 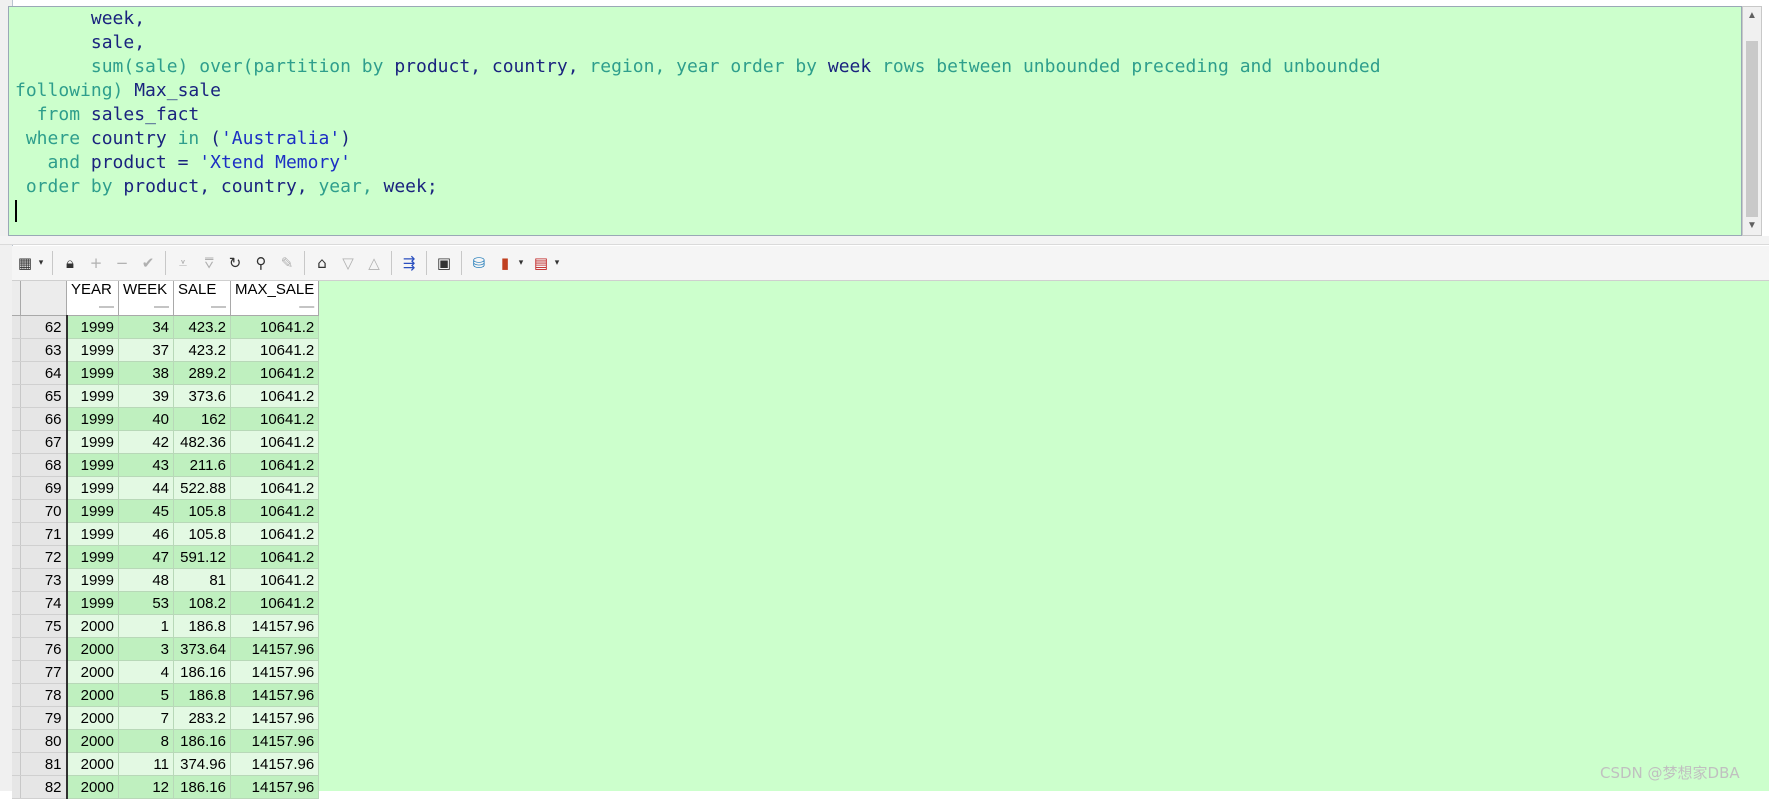 What do you see at coordinates (146, 465) in the screenshot?
I see `cell-week: 43` at bounding box center [146, 465].